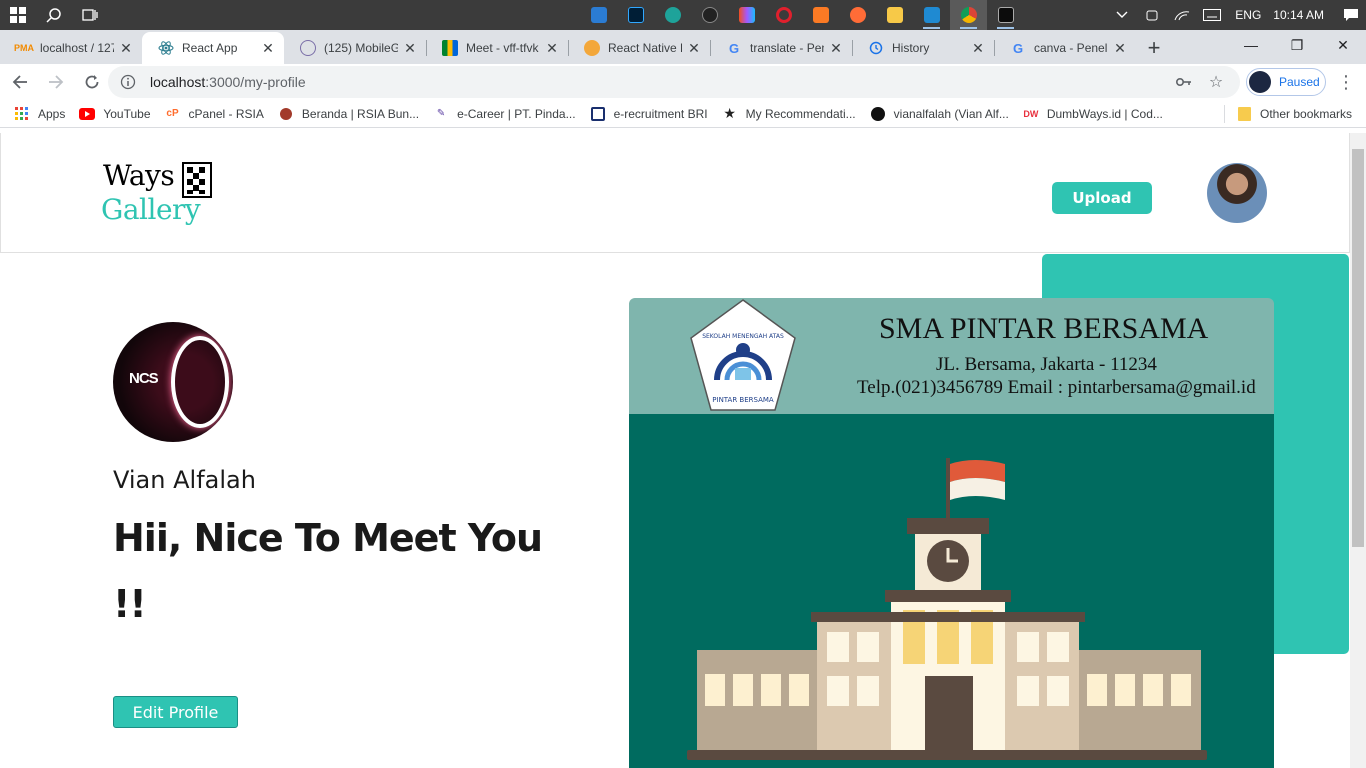 The image size is (1366, 768). I want to click on key-icon, so click(1184, 82).